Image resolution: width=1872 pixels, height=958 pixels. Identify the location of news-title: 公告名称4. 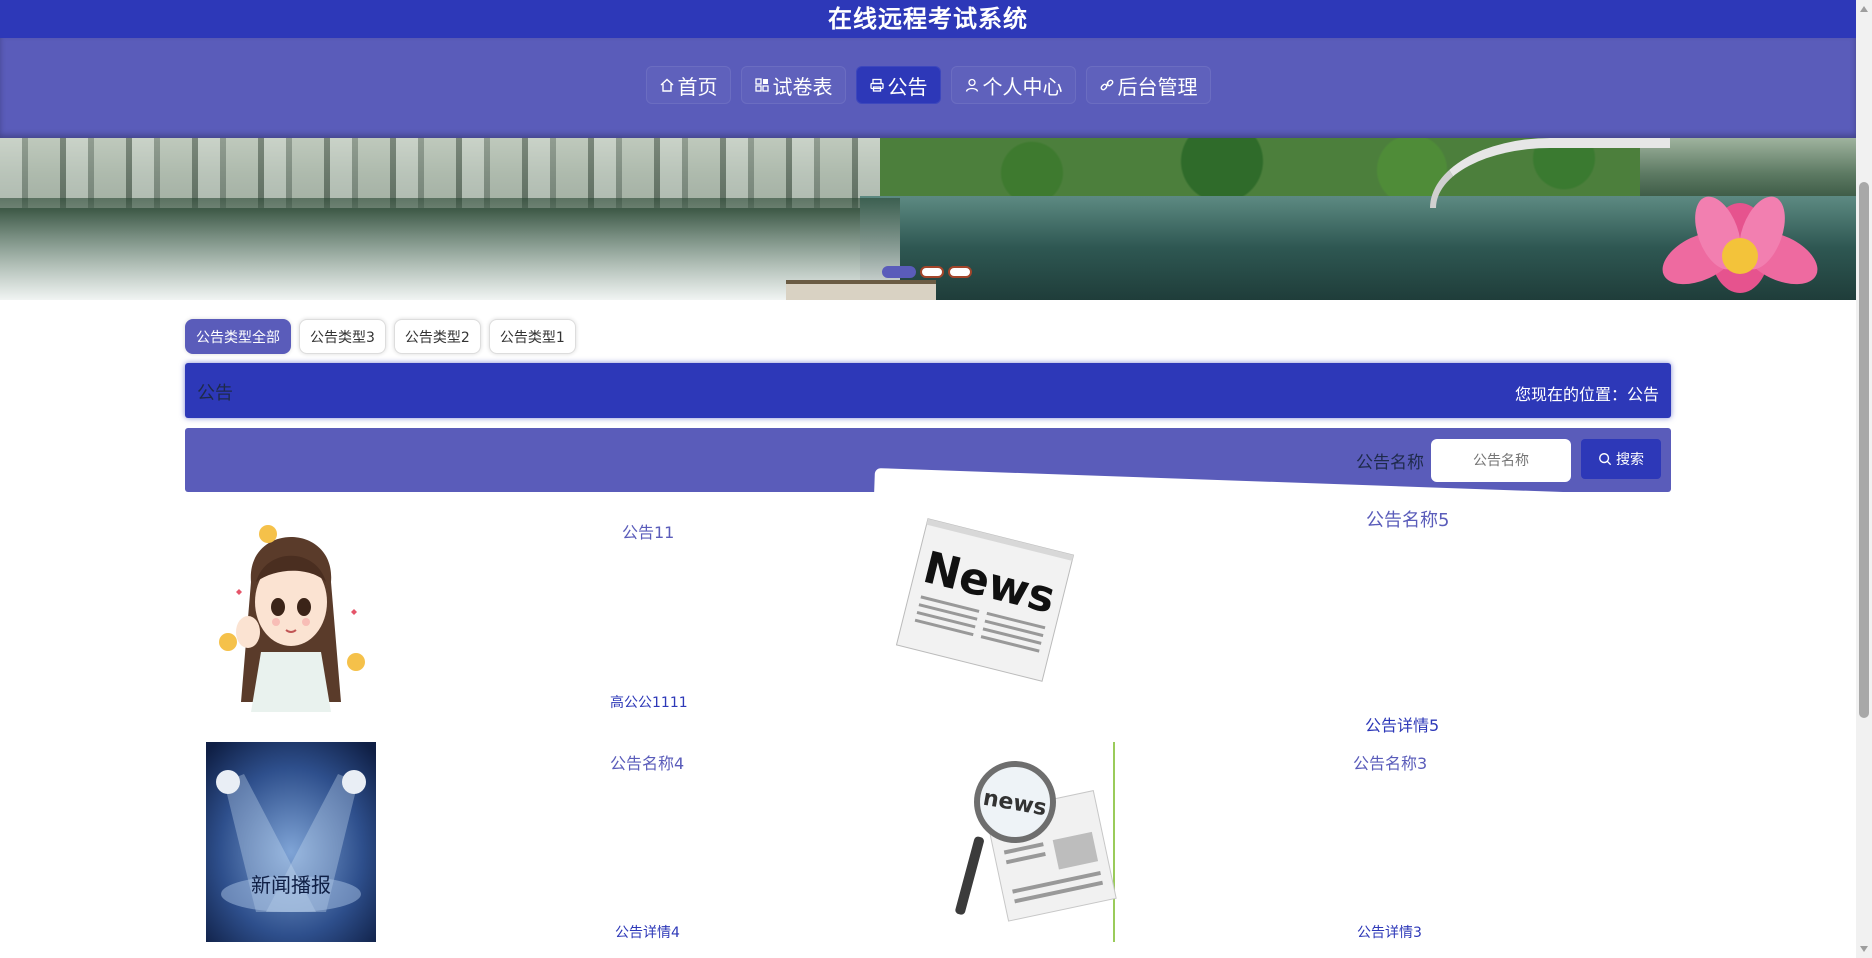
(647, 762).